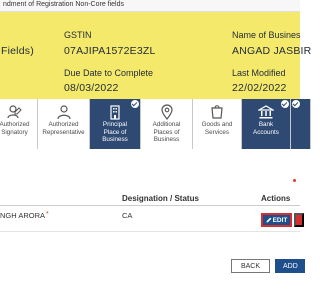  I want to click on back-button: BACK, so click(250, 266).